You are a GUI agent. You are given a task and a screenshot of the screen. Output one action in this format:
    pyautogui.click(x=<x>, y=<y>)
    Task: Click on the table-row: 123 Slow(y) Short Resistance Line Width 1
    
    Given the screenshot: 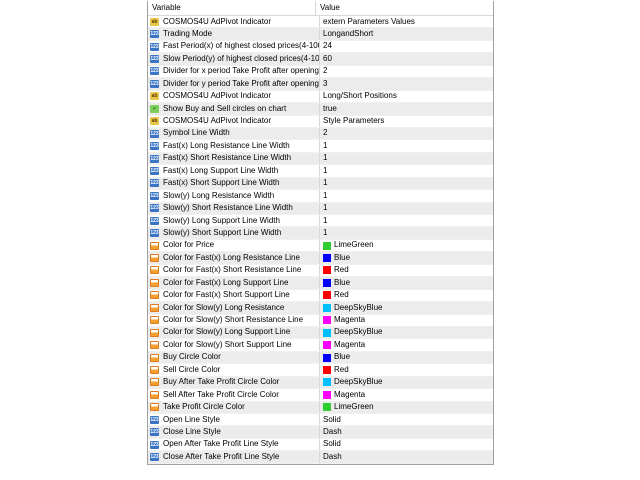 What is the action you would take?
    pyautogui.click(x=320, y=208)
    